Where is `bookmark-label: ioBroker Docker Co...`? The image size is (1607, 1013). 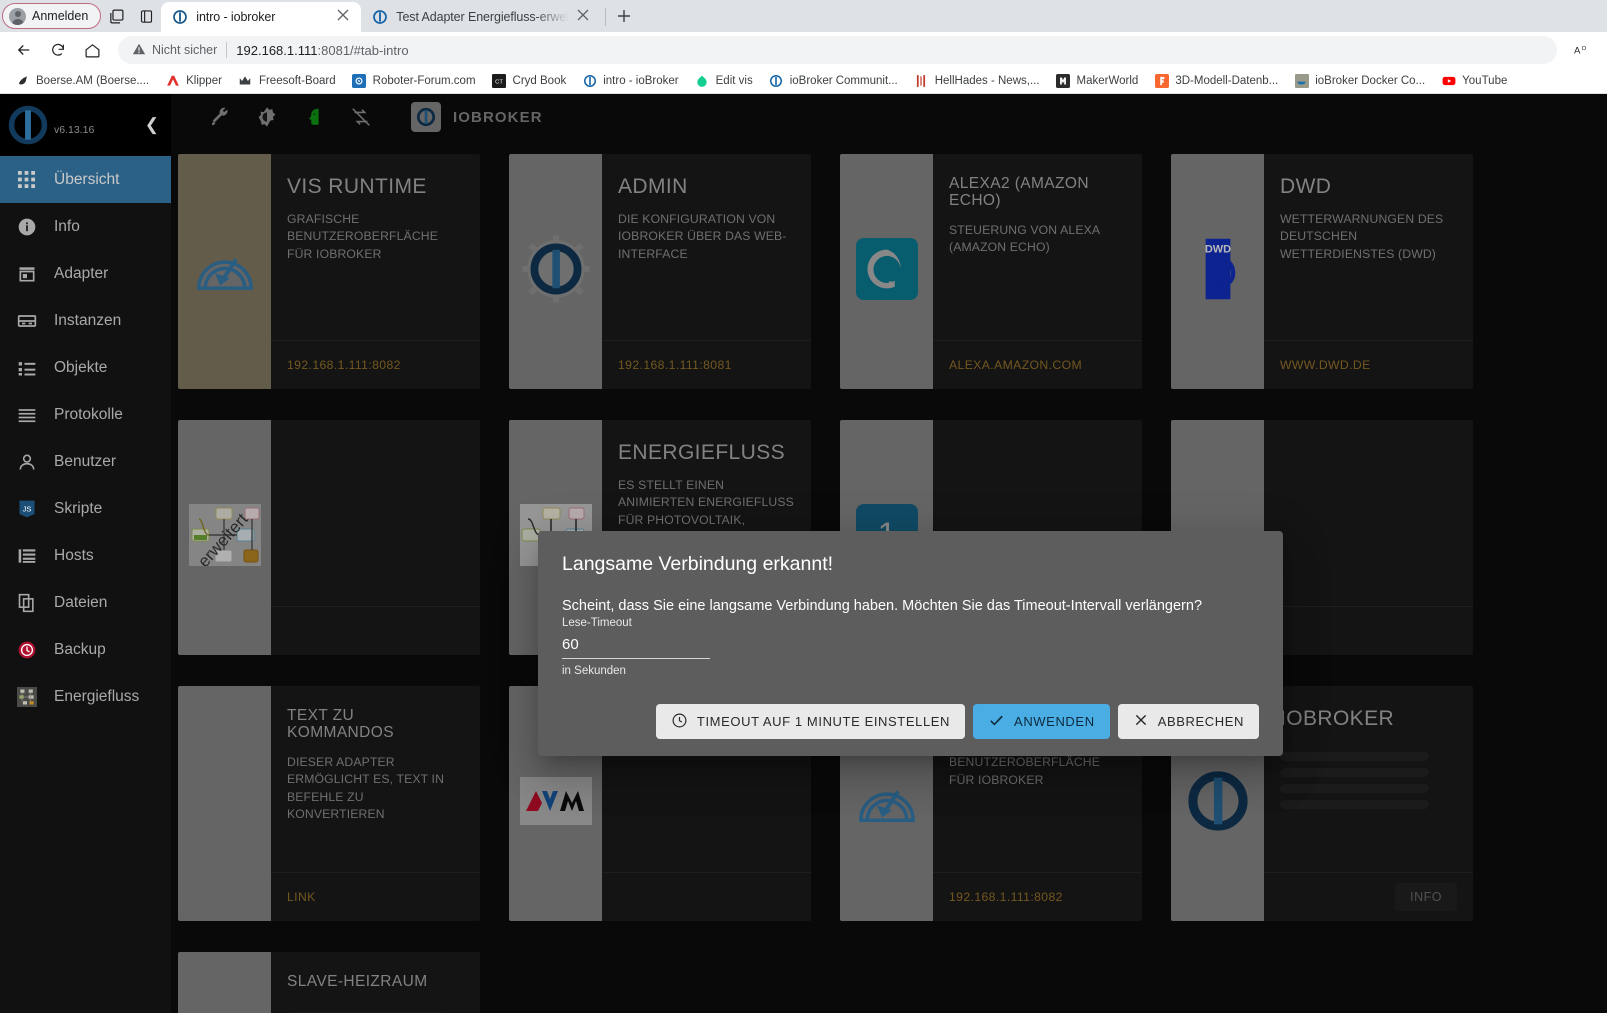
bookmark-label: ioBroker Docker Co... is located at coordinates (1370, 80).